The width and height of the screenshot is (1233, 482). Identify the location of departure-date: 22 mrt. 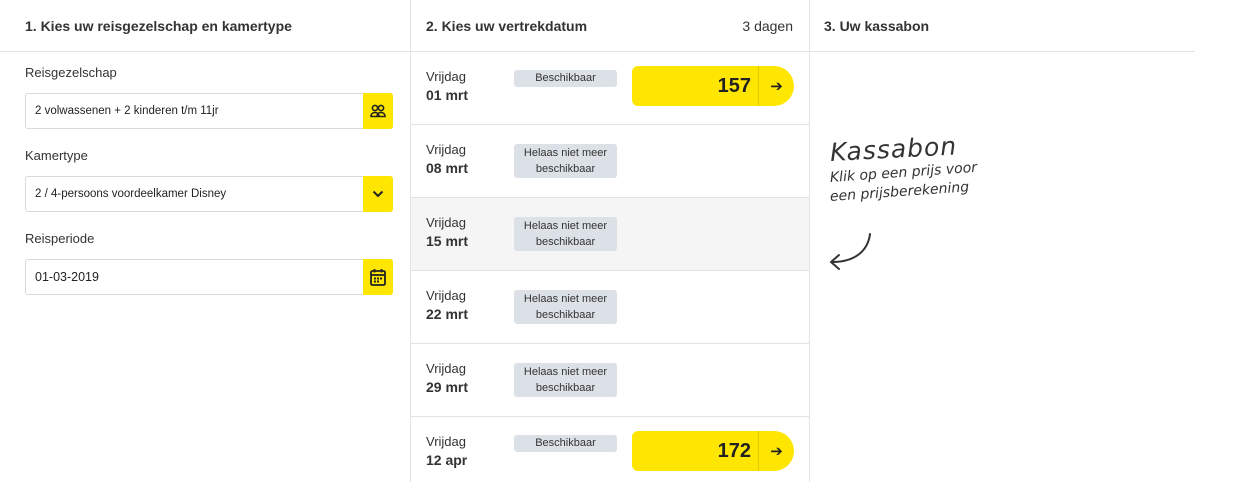
(447, 314).